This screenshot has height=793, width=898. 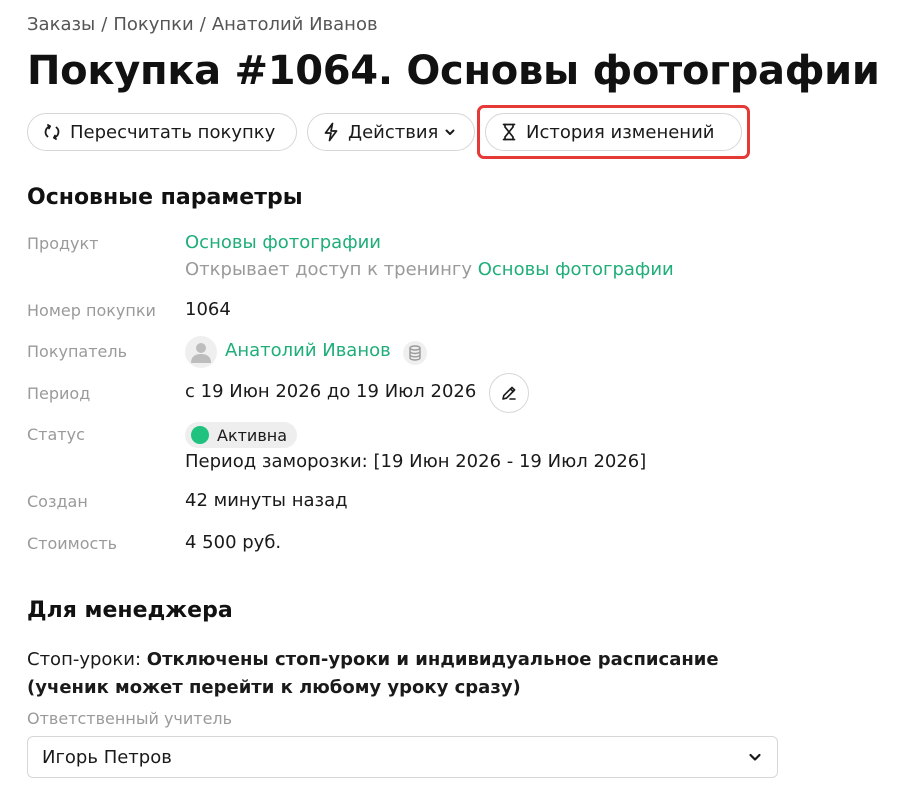 I want to click on status-dot-icon, so click(x=200, y=435).